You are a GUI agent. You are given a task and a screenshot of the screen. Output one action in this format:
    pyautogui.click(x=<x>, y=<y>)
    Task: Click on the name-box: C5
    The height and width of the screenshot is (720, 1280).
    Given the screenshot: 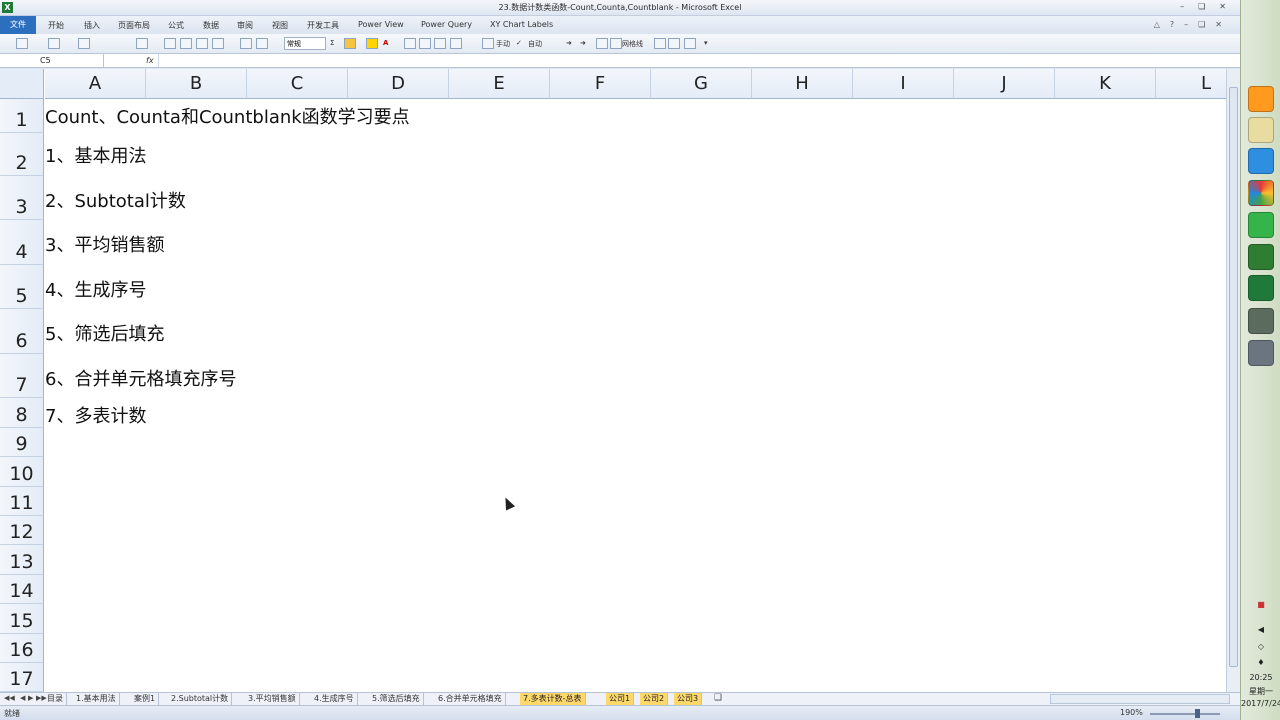 What is the action you would take?
    pyautogui.click(x=52, y=60)
    